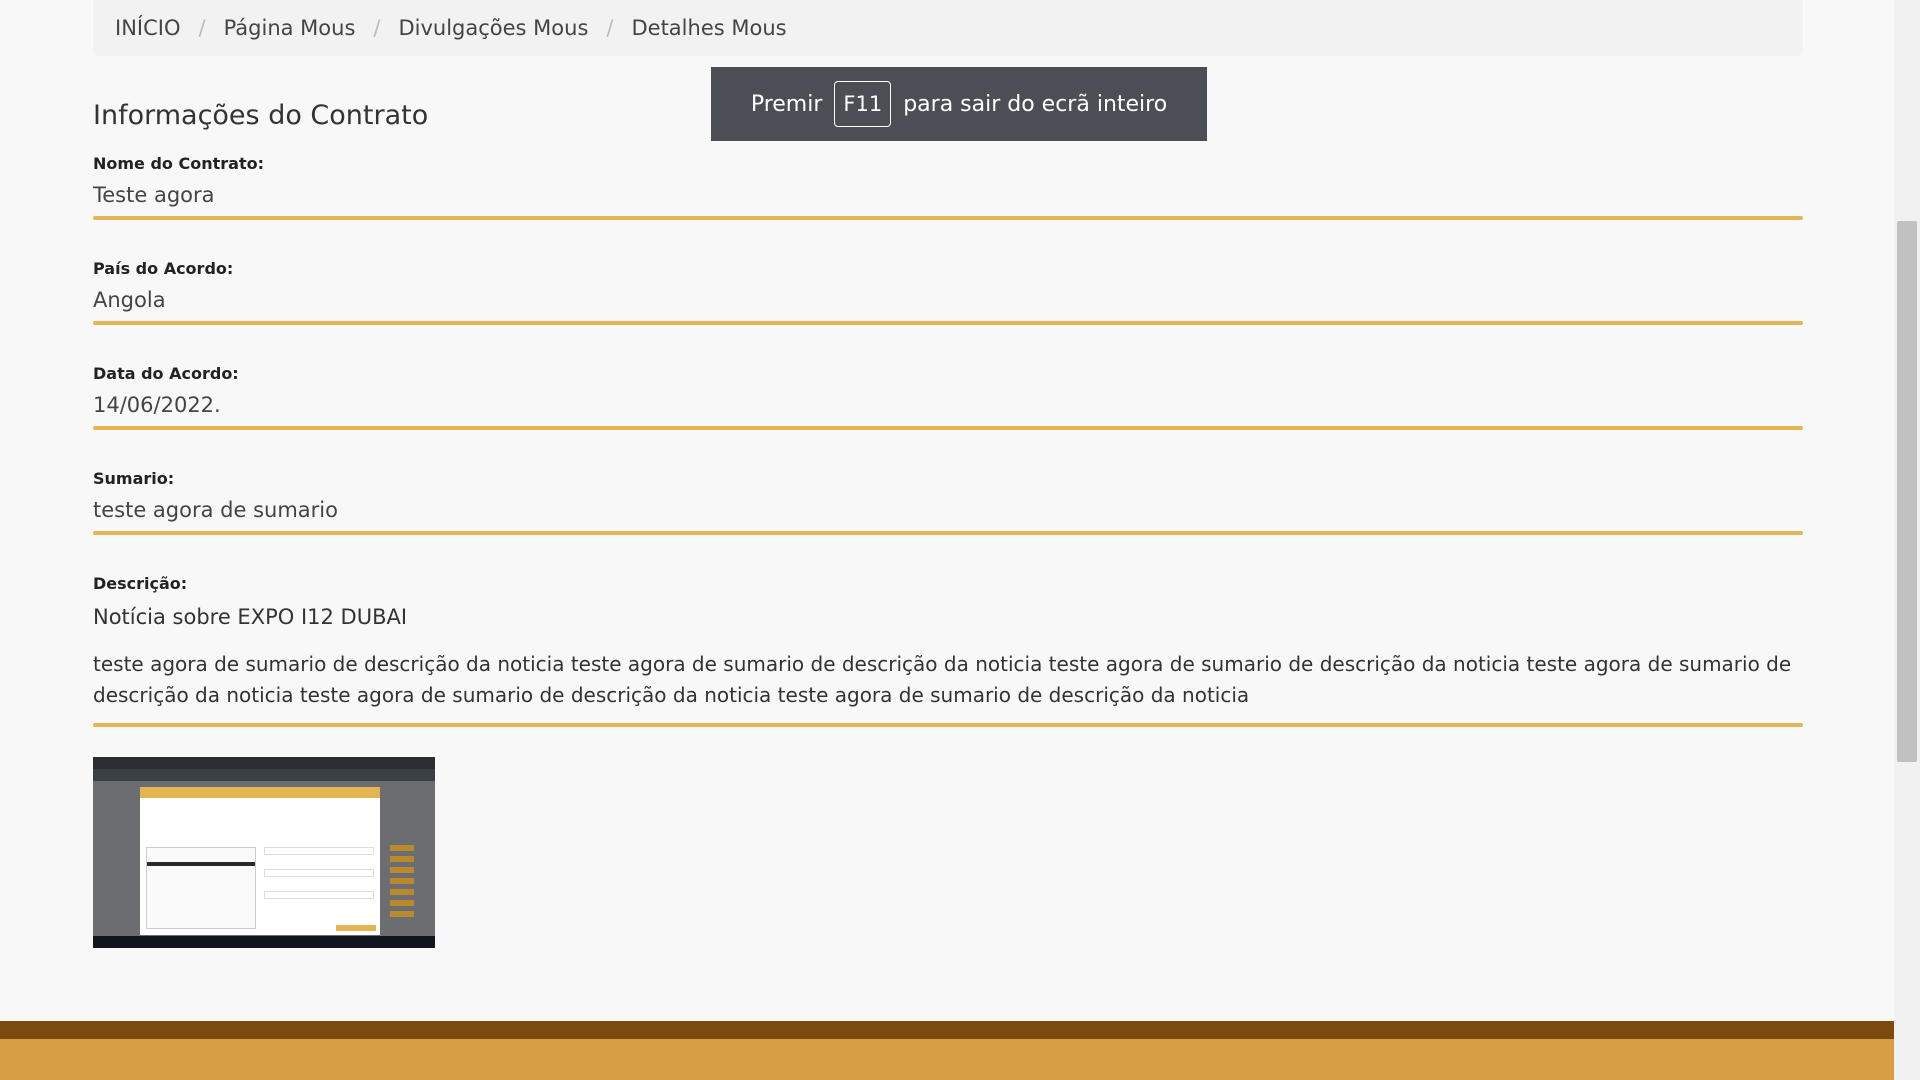 This screenshot has height=1080, width=1920. I want to click on scrollbar-track, so click(1907, 540).